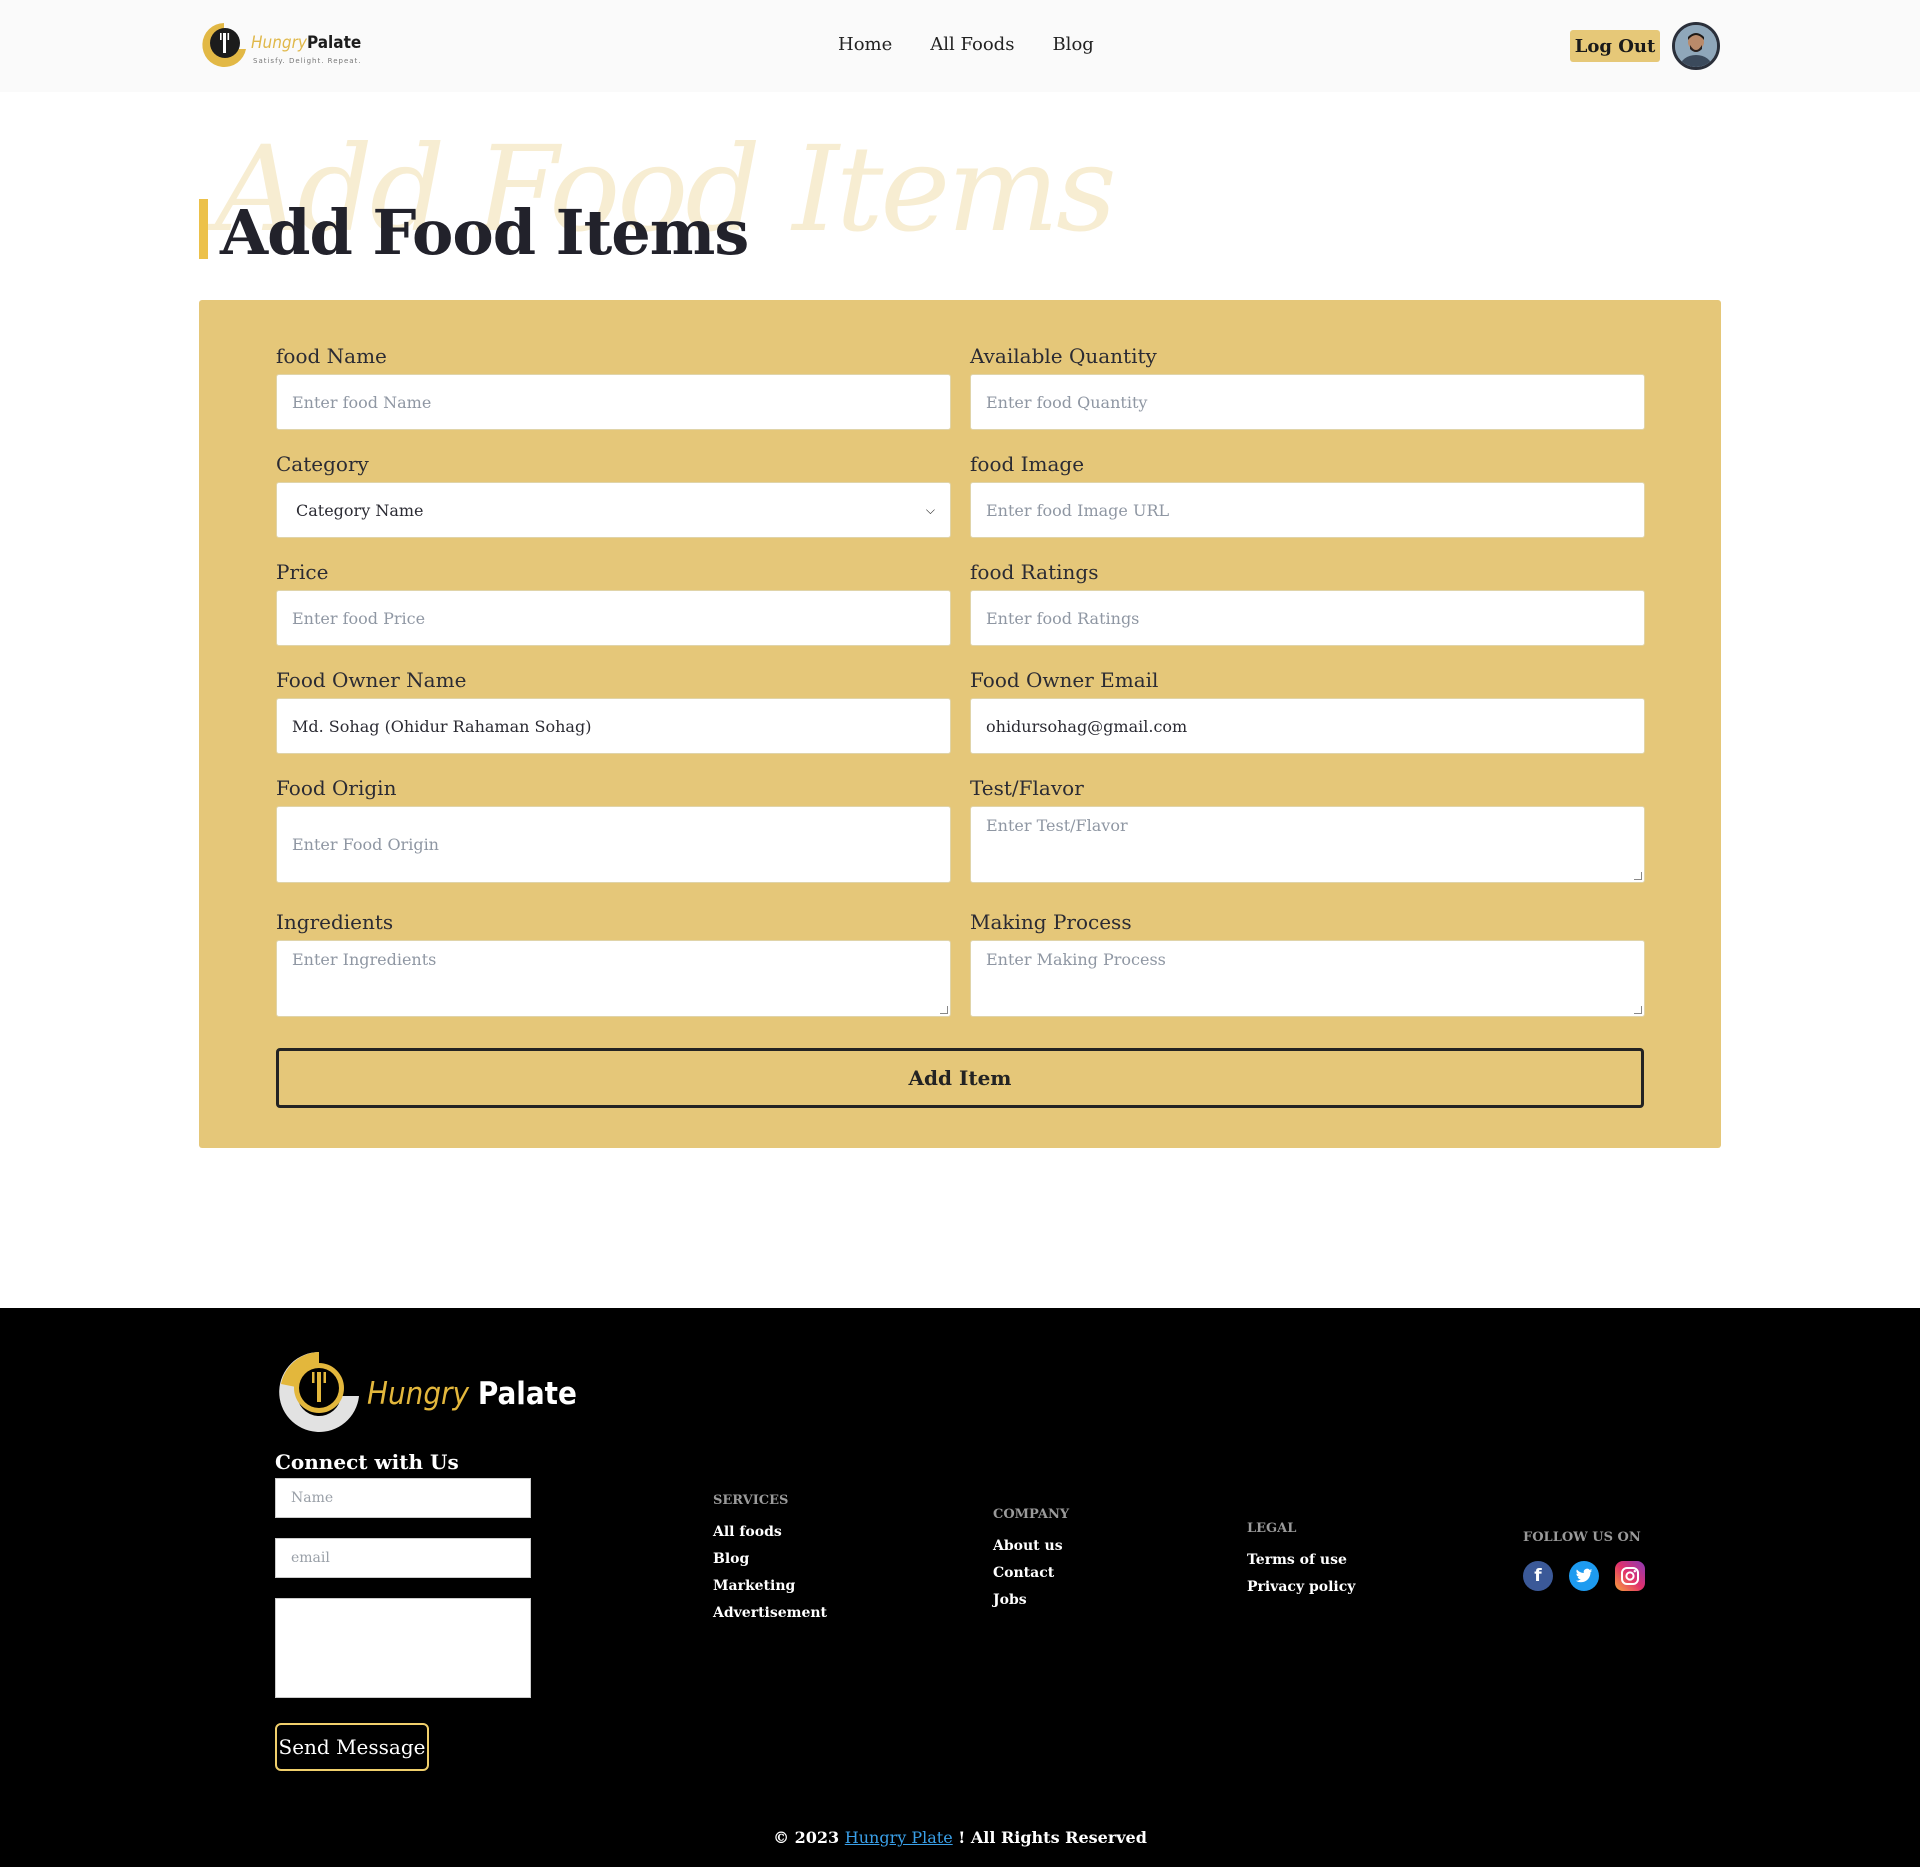  I want to click on ingredients-field: Ingredients Enter Ingredients, so click(613, 963).